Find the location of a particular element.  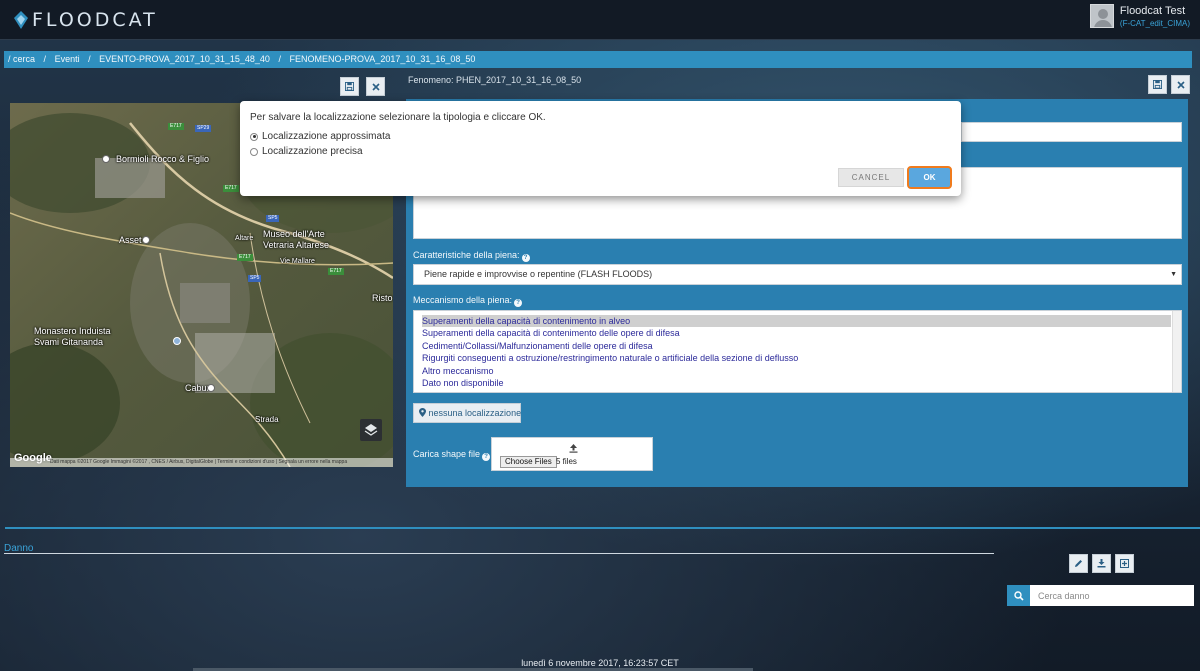

breadcrumb-item-eventi: Eventi is located at coordinates (67, 59).